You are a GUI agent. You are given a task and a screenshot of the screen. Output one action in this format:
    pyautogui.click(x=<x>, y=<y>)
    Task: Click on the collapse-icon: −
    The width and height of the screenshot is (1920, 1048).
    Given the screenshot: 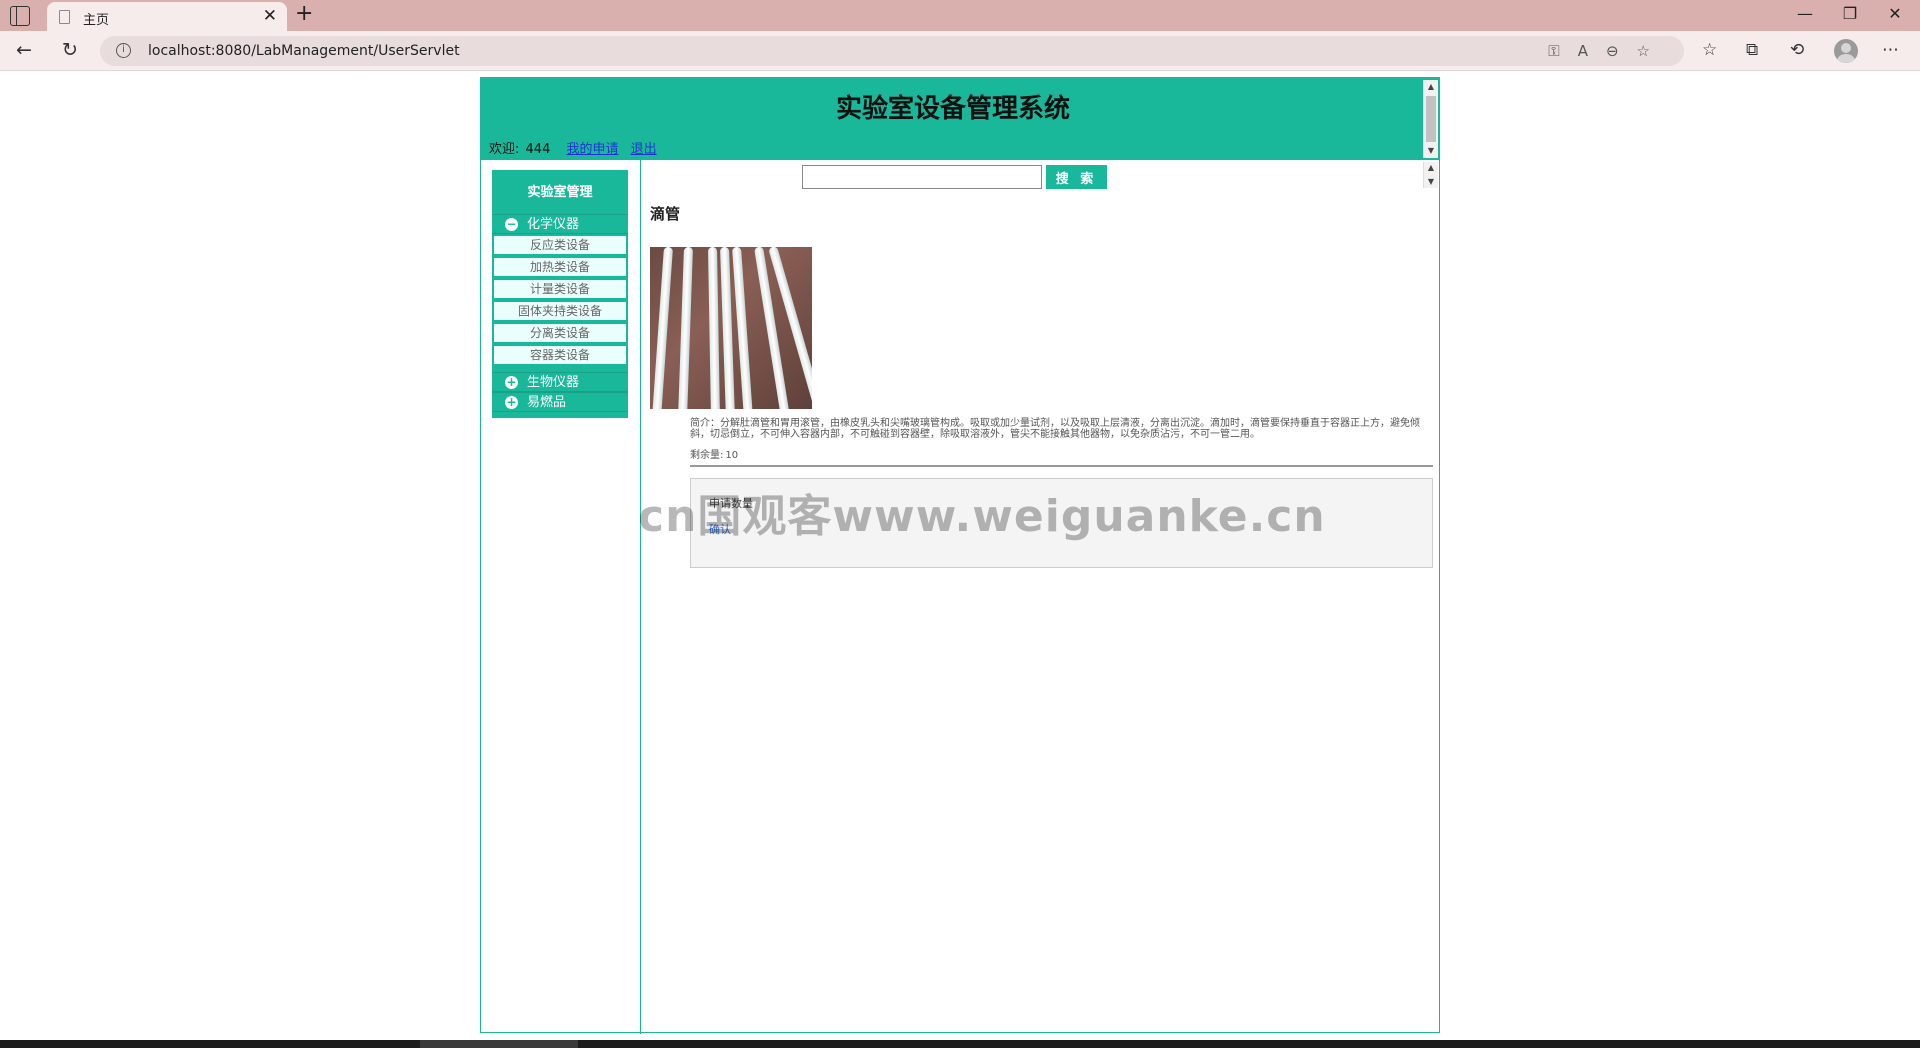 What is the action you would take?
    pyautogui.click(x=511, y=224)
    